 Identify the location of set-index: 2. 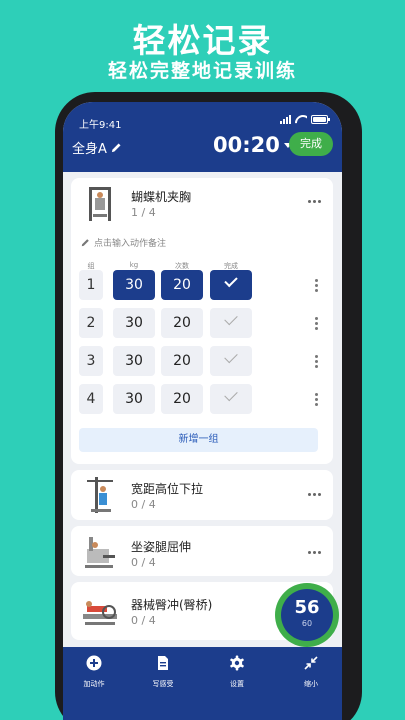
(91, 323).